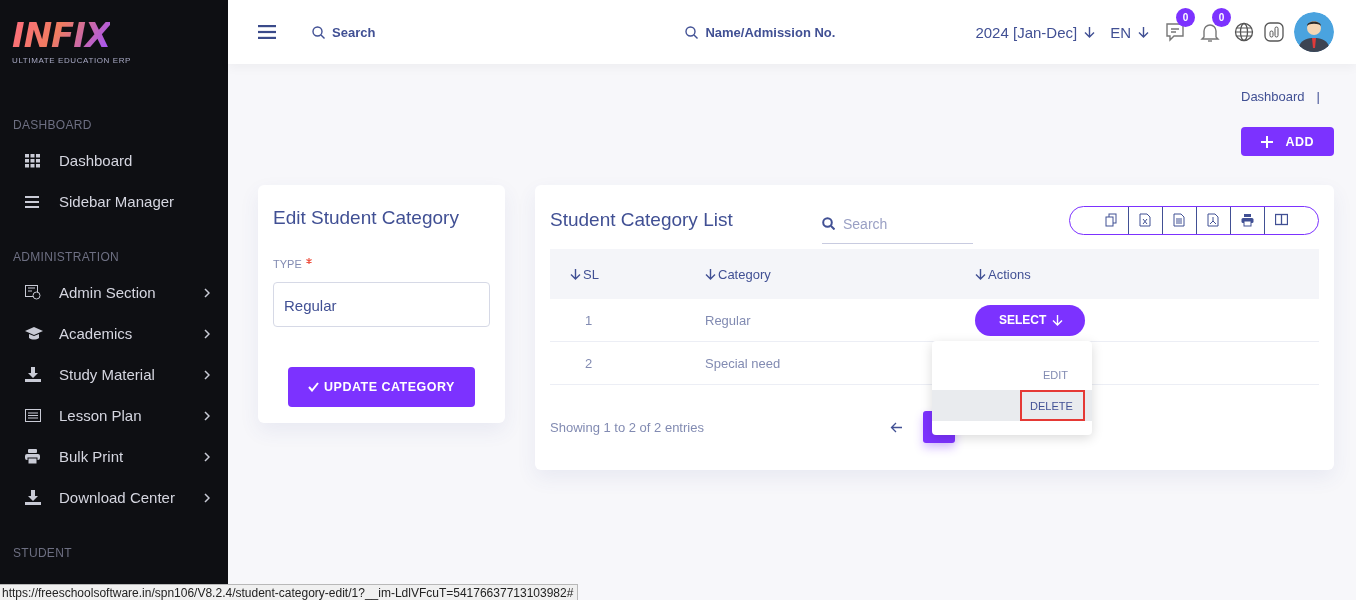 The width and height of the screenshot is (1356, 600). Describe the element at coordinates (114, 292) in the screenshot. I see `sidebar-item: Admin Section` at that location.